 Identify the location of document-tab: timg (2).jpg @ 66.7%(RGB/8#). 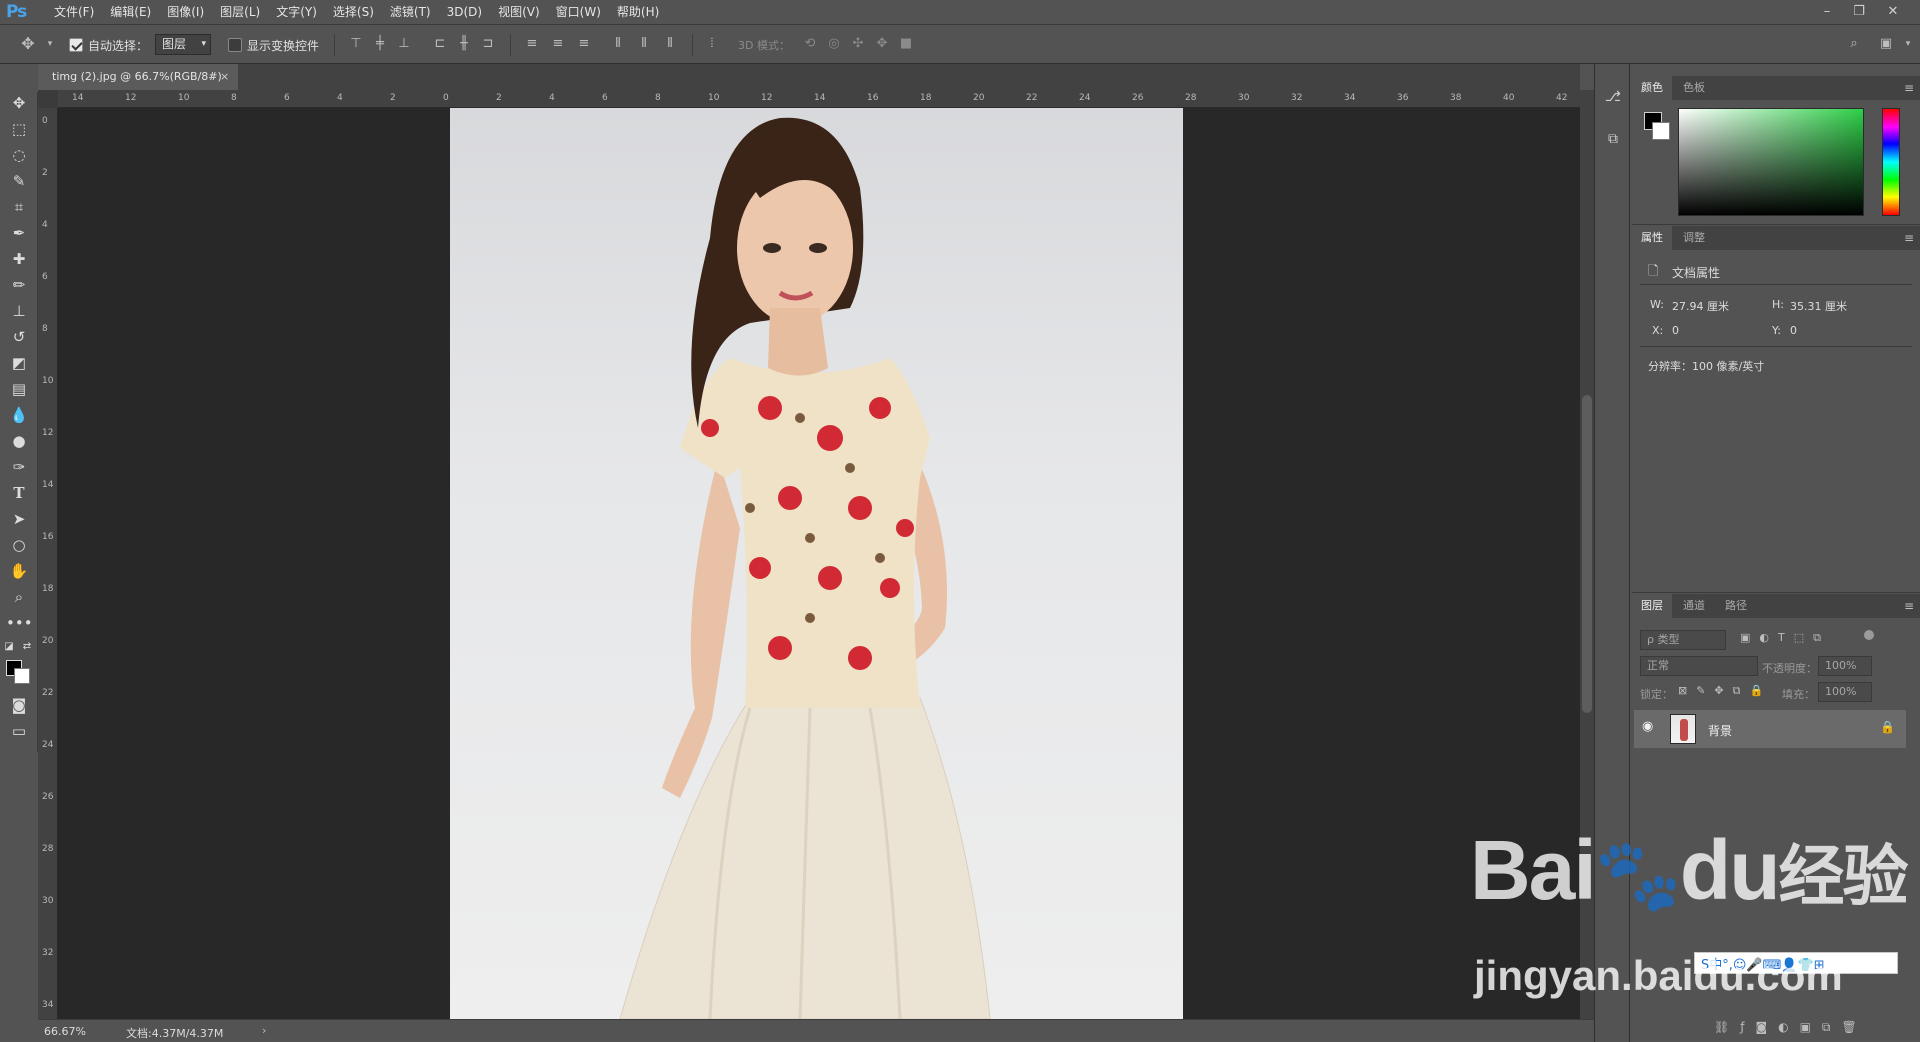
(138, 77).